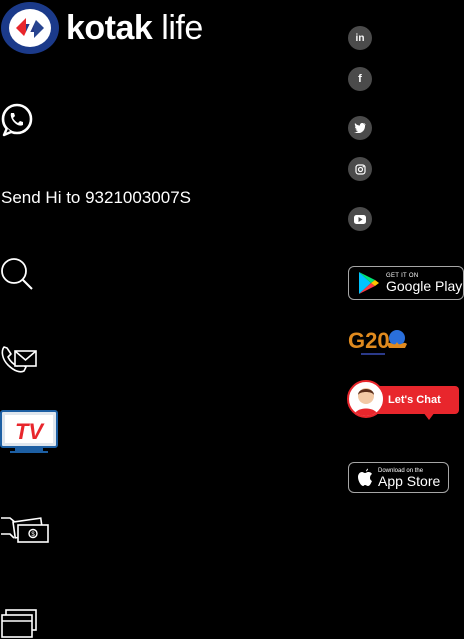  I want to click on g20-logo: G20, so click(377, 341).